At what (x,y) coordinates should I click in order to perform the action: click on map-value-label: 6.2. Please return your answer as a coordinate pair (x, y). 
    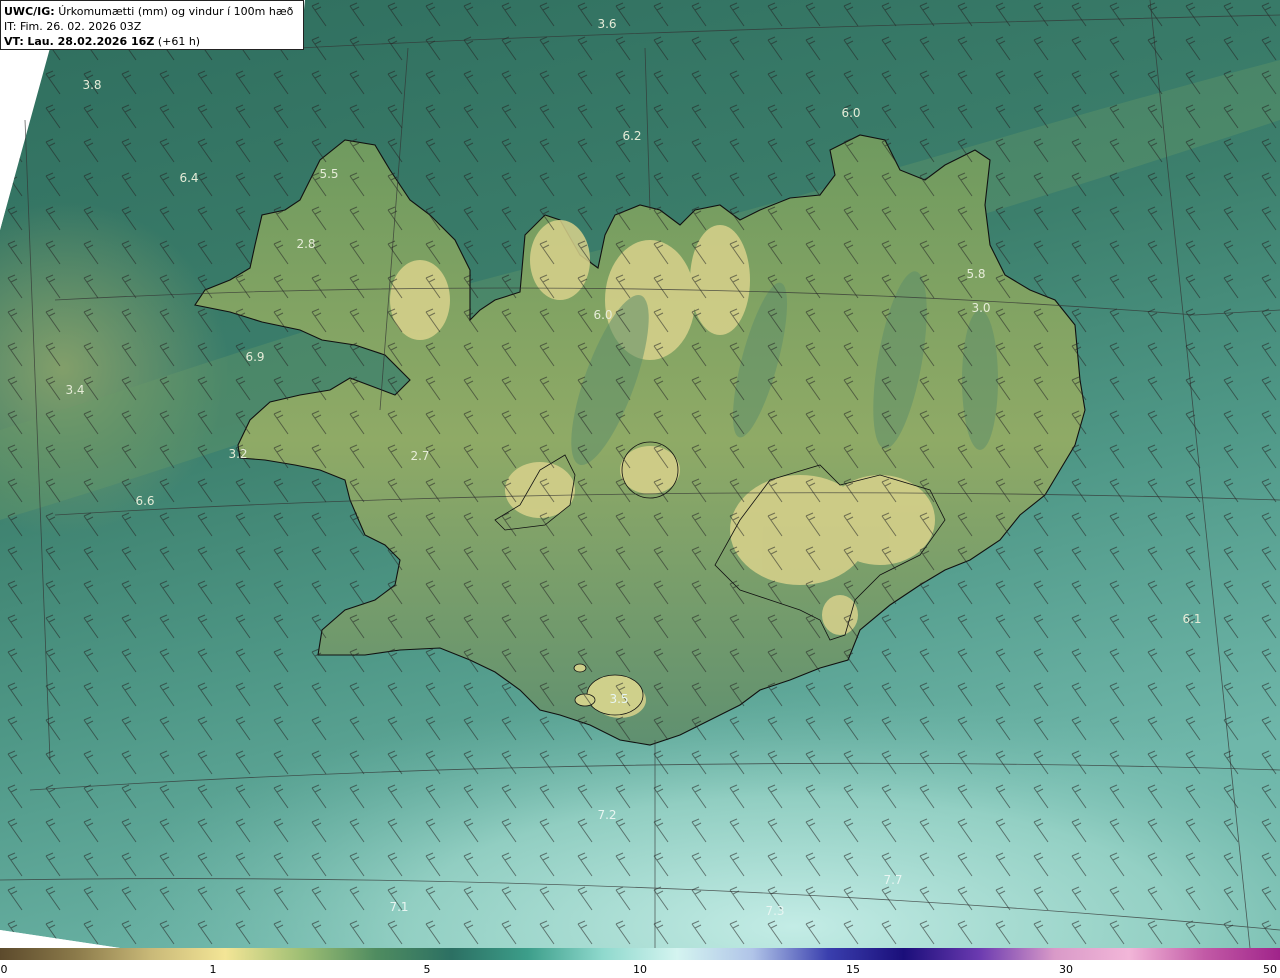
    Looking at the image, I should click on (631, 136).